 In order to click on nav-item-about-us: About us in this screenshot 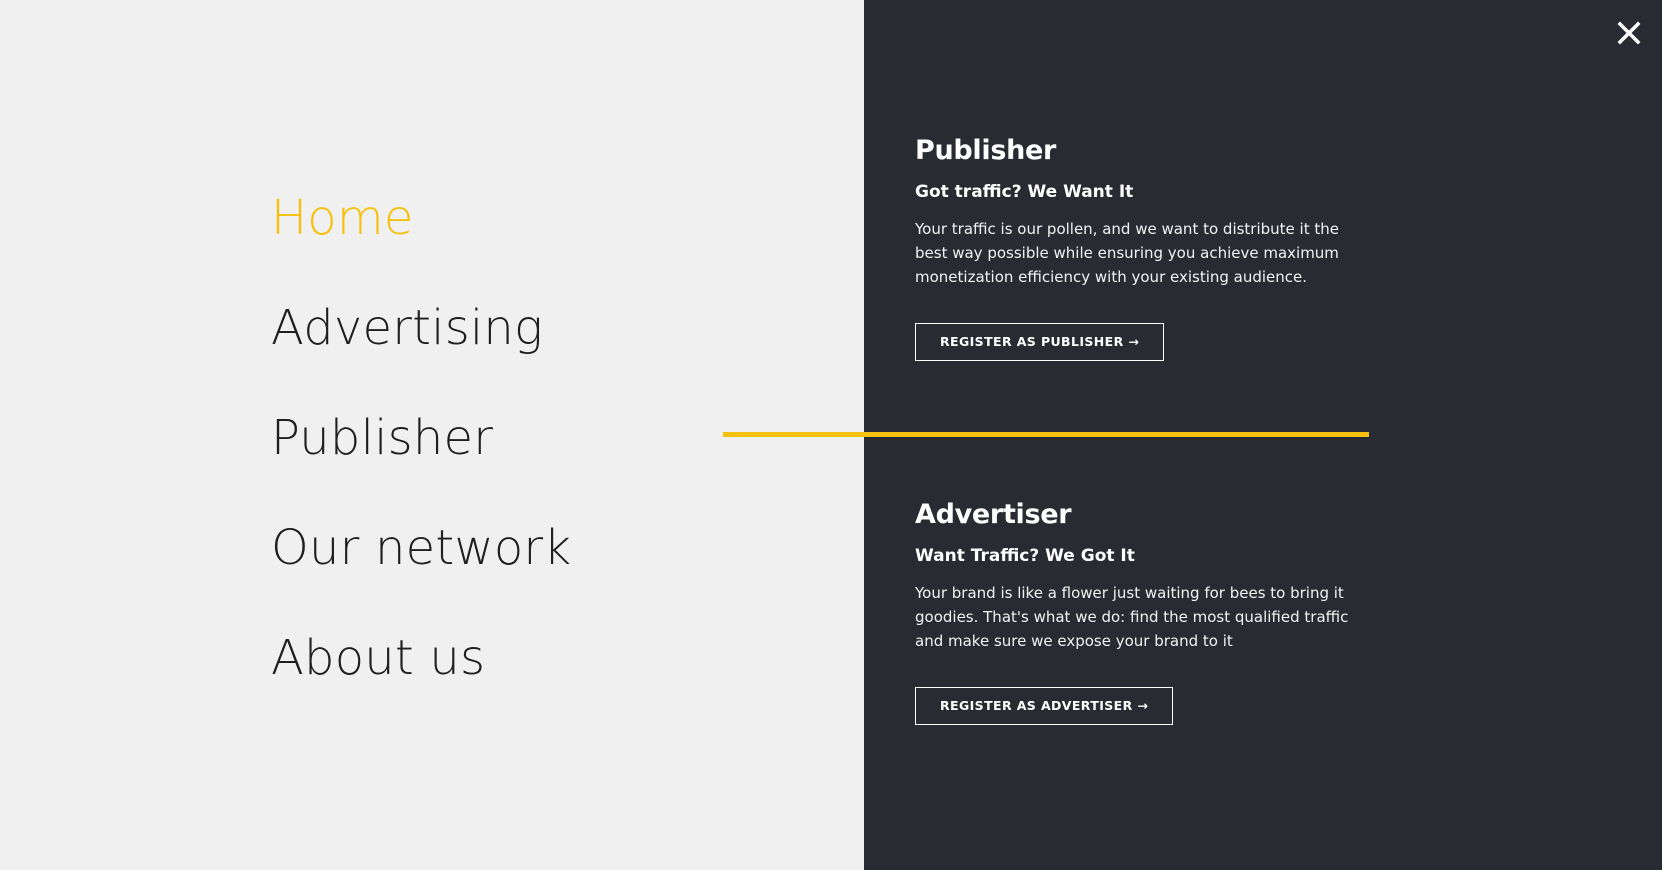, I will do `click(421, 675)`.